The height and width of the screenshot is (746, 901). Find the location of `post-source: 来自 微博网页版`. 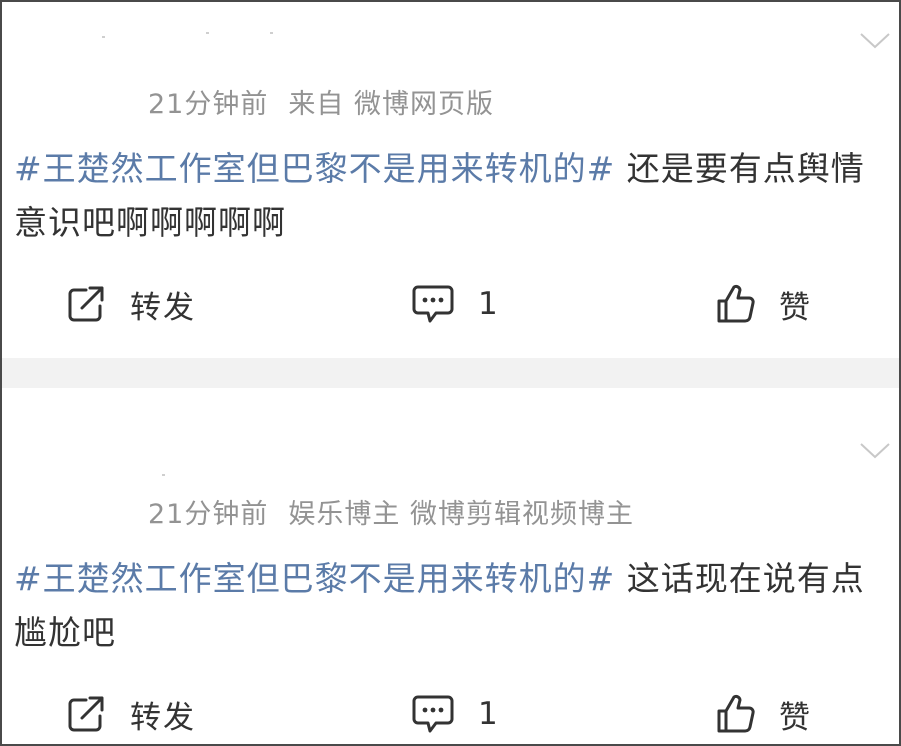

post-source: 来自 微博网页版 is located at coordinates (391, 104).